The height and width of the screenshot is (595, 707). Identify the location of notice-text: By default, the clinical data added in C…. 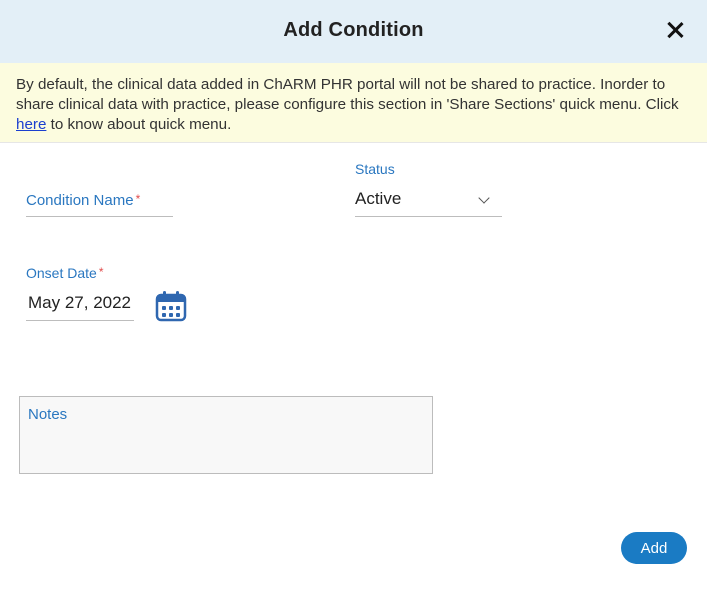
(347, 94).